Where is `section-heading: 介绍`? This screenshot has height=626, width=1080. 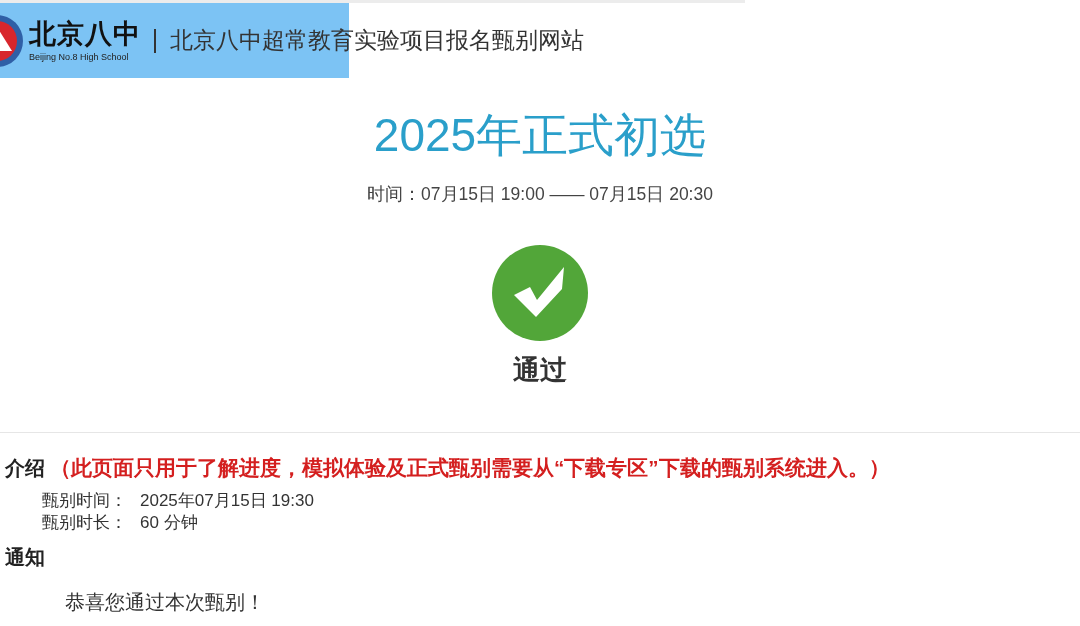 section-heading: 介绍 is located at coordinates (25, 468).